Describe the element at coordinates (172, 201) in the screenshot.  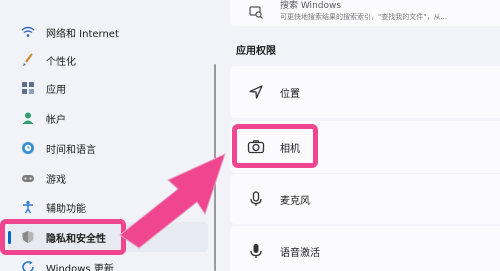
I see `annotation-arrow` at that location.